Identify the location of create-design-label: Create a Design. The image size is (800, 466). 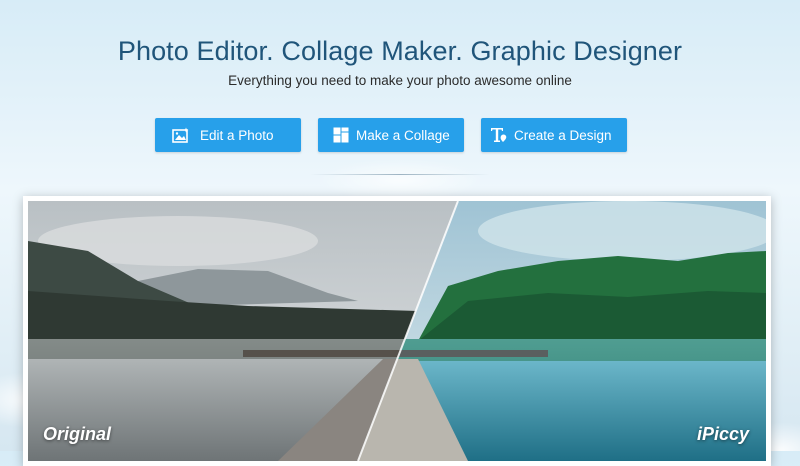
(563, 135).